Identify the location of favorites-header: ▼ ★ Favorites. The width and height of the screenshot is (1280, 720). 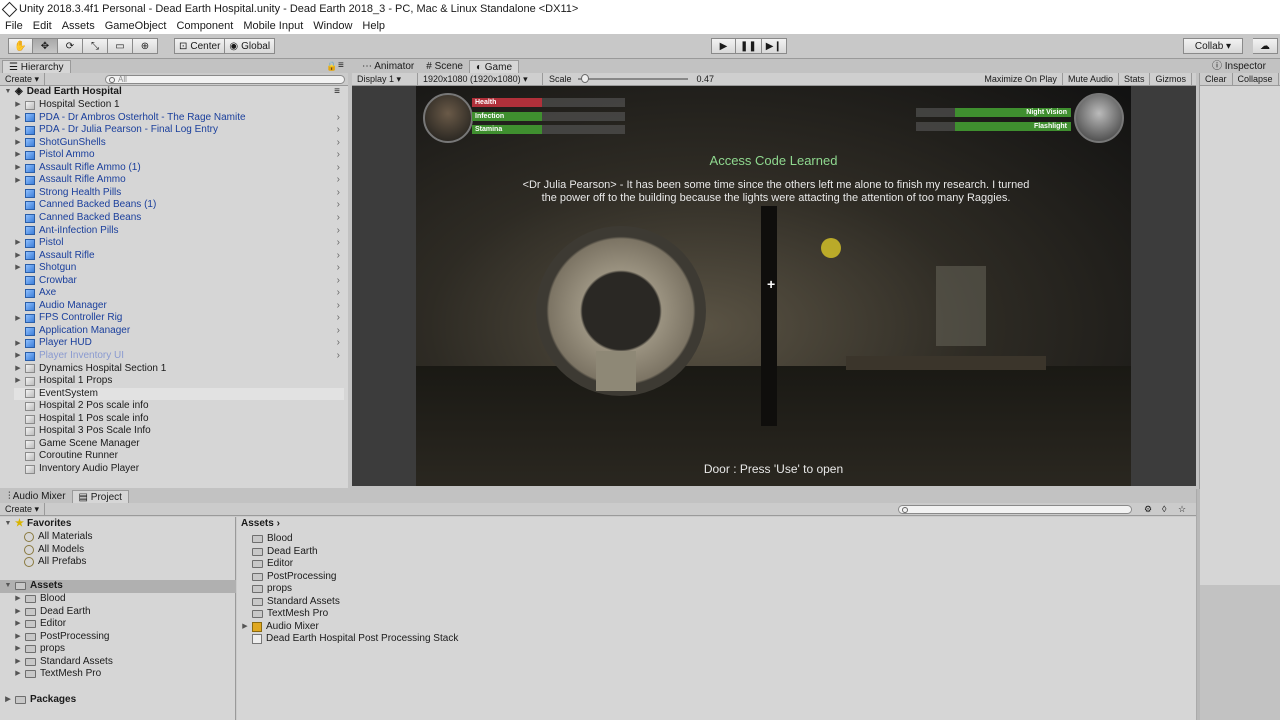
(38, 524).